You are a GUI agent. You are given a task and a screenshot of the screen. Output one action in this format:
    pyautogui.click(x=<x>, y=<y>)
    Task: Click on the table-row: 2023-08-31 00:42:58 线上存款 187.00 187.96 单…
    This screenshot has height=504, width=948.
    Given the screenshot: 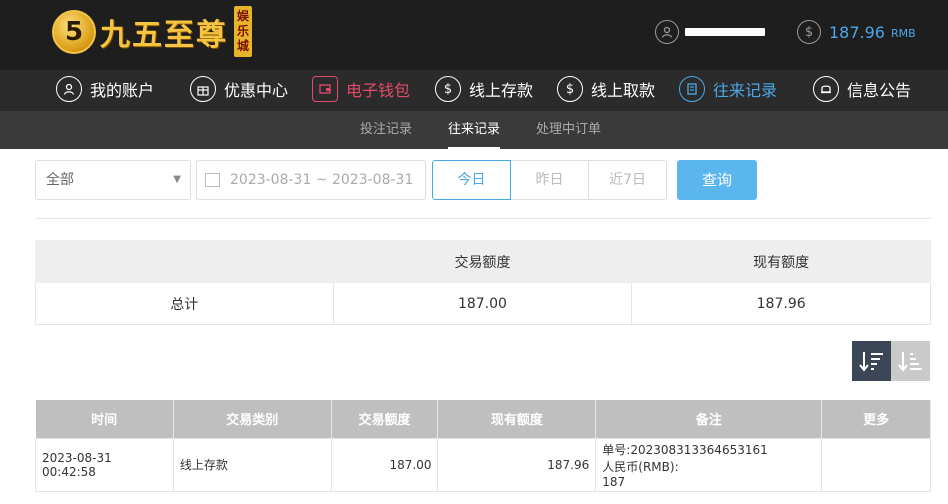 What is the action you would take?
    pyautogui.click(x=483, y=464)
    